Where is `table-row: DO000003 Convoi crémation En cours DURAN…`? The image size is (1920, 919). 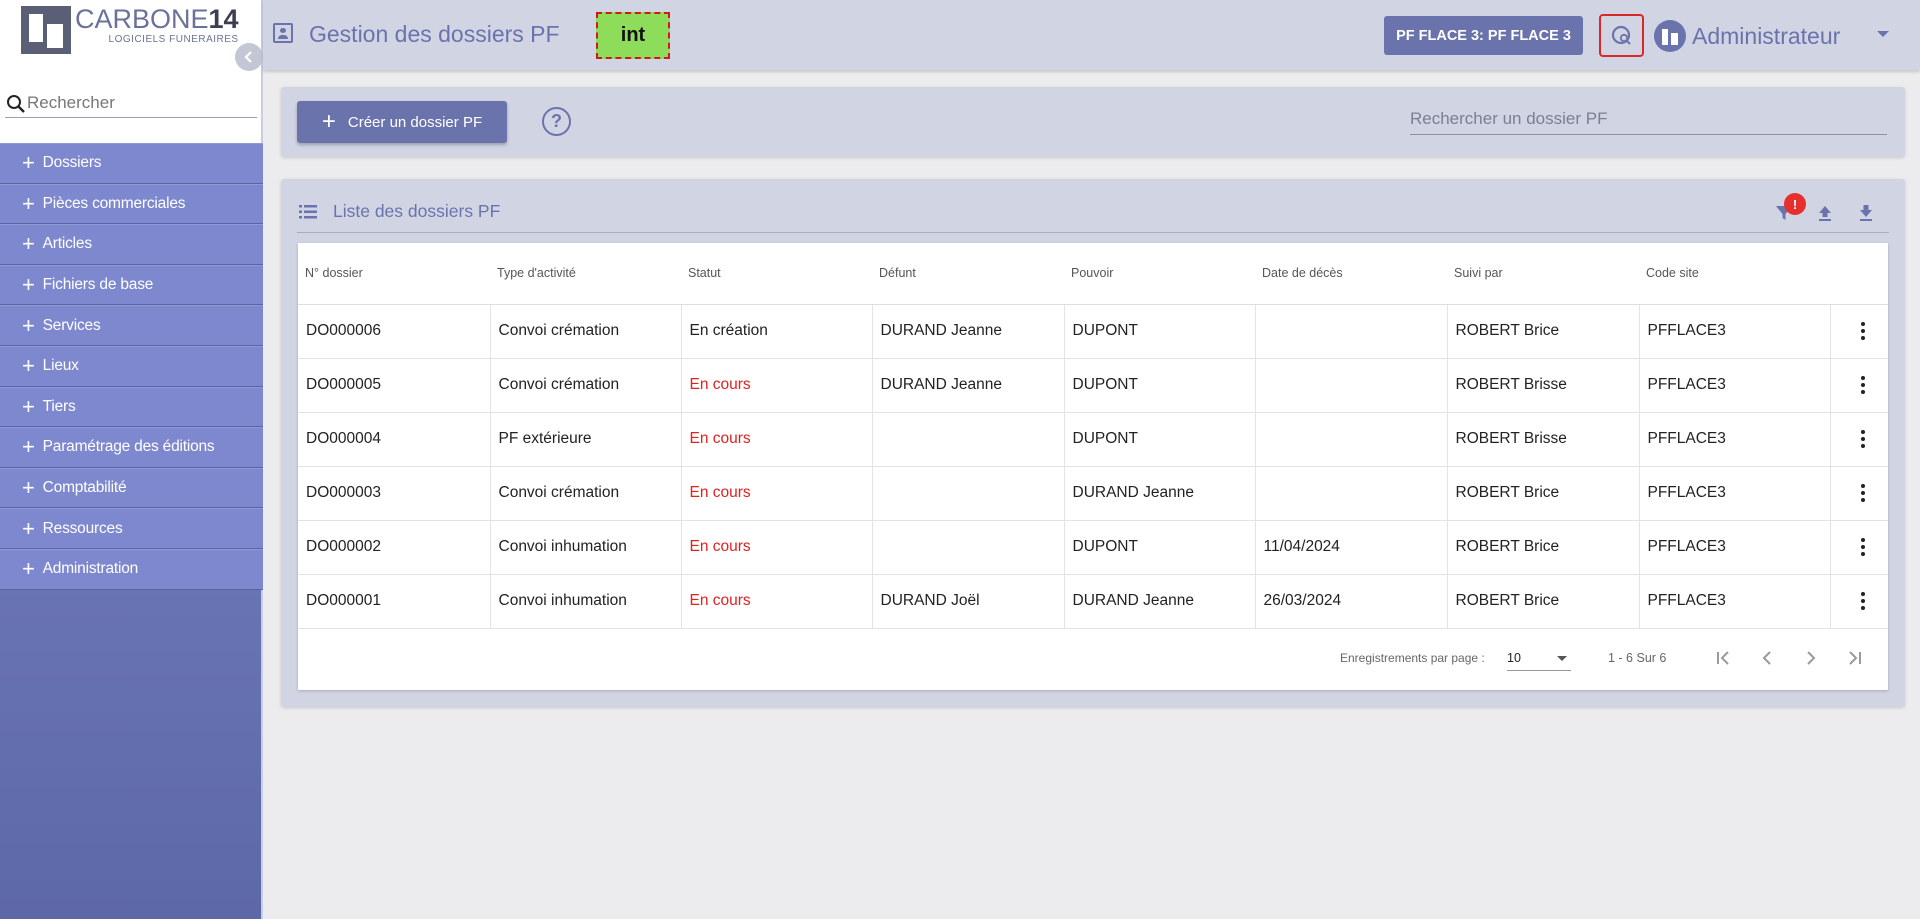 table-row: DO000003 Convoi crémation En cours DURAN… is located at coordinates (1093, 493).